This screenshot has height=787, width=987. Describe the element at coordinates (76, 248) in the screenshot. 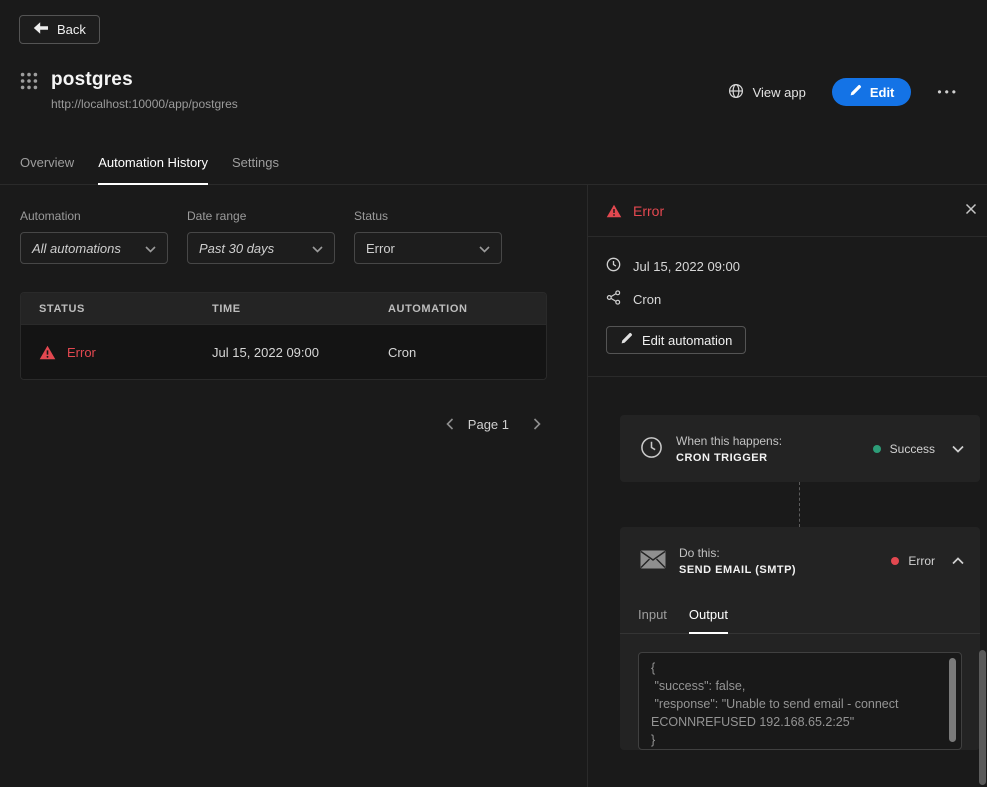

I see `automation-select-value: All automations` at that location.